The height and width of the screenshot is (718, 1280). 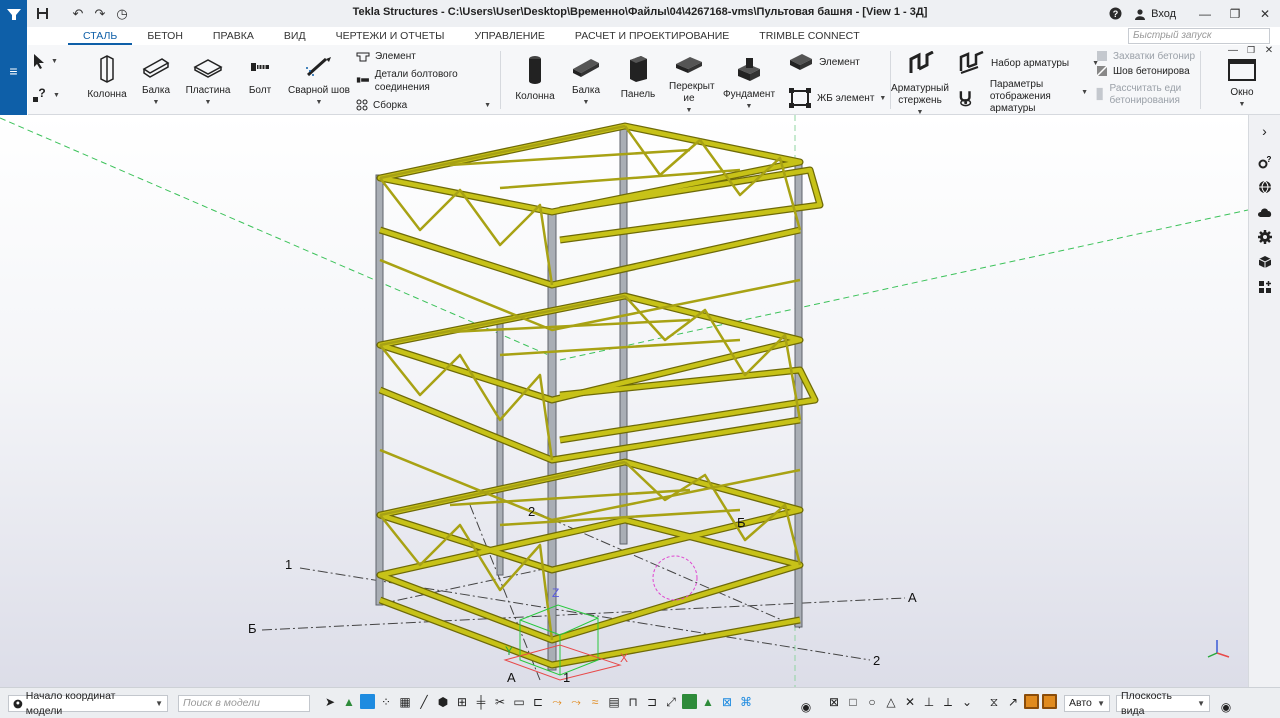 What do you see at coordinates (929, 702) in the screenshot?
I see `snap-perpendicular-icon: ⊥` at bounding box center [929, 702].